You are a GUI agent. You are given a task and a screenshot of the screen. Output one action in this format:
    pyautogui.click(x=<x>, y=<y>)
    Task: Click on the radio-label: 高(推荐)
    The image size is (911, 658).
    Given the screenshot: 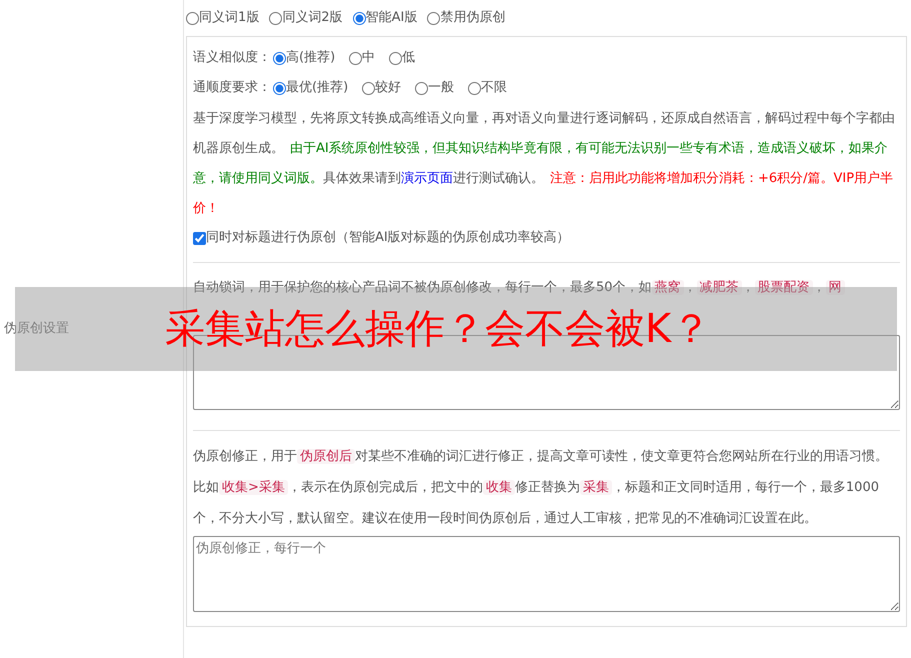 What is the action you would take?
    pyautogui.click(x=311, y=58)
    